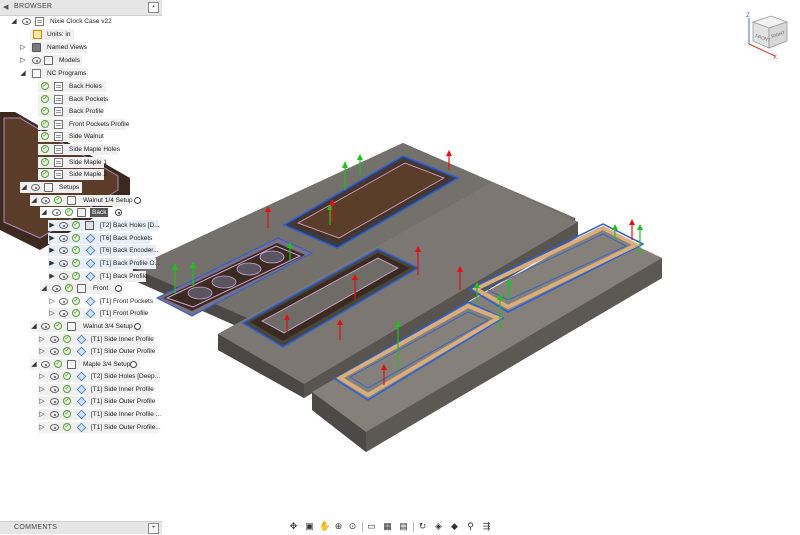 The height and width of the screenshot is (535, 800). What do you see at coordinates (70, 174) in the screenshot?
I see `nc-program-item: ✓ Side Maple 2` at bounding box center [70, 174].